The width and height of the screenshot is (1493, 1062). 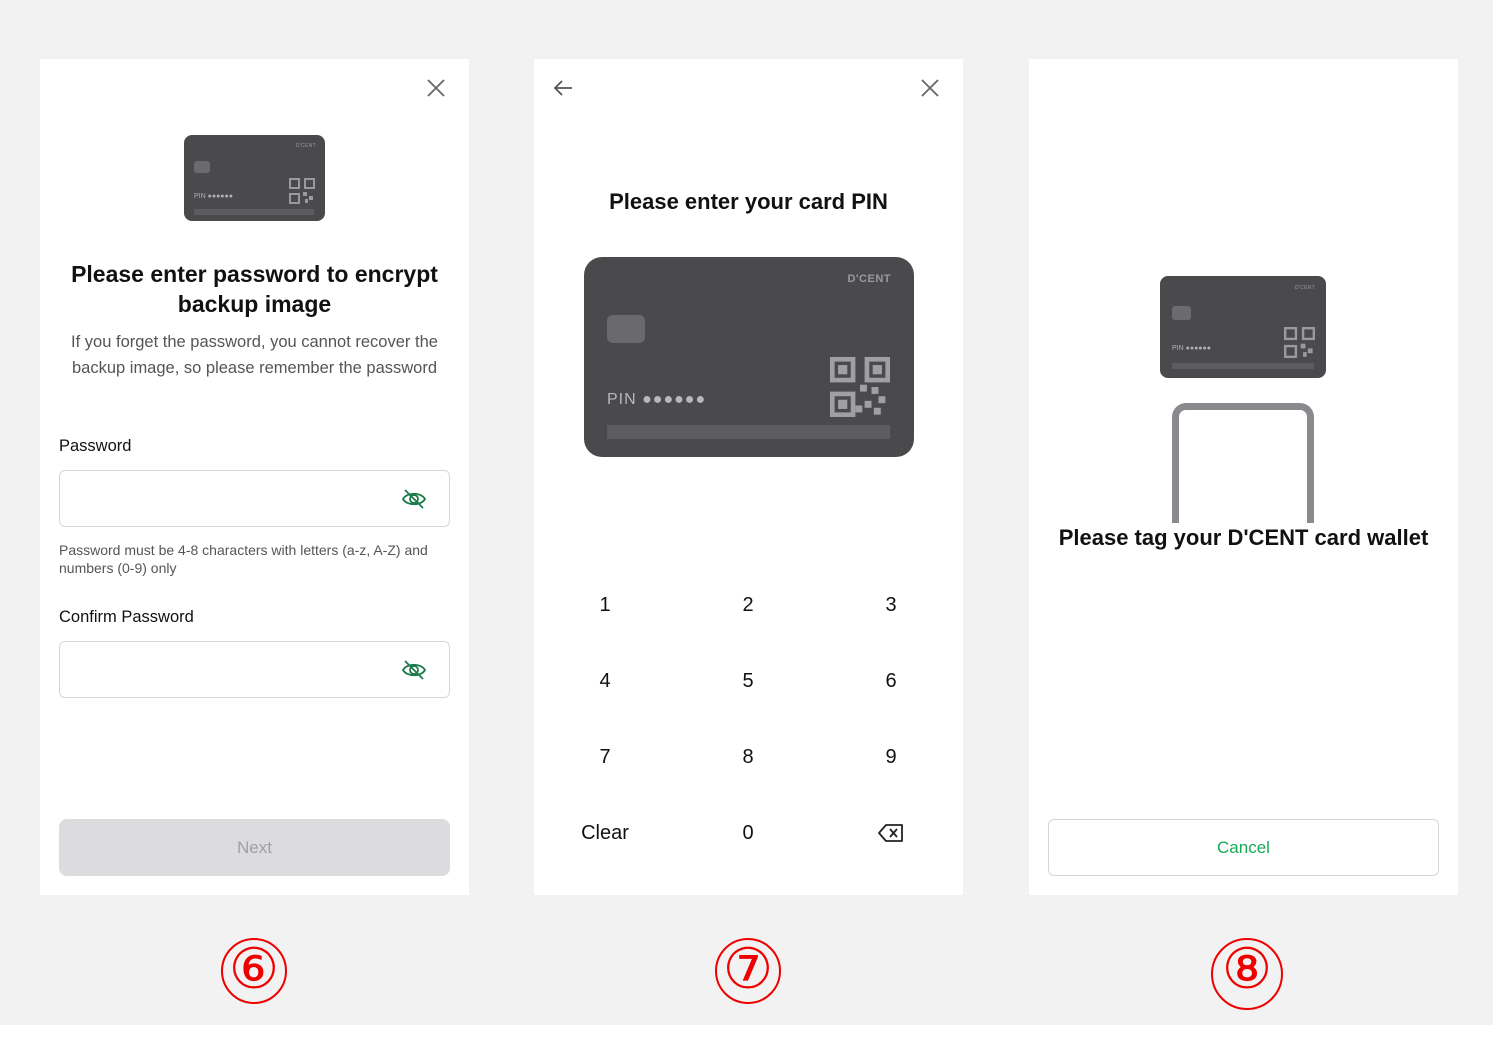 What do you see at coordinates (748, 681) in the screenshot?
I see `key-5: 5` at bounding box center [748, 681].